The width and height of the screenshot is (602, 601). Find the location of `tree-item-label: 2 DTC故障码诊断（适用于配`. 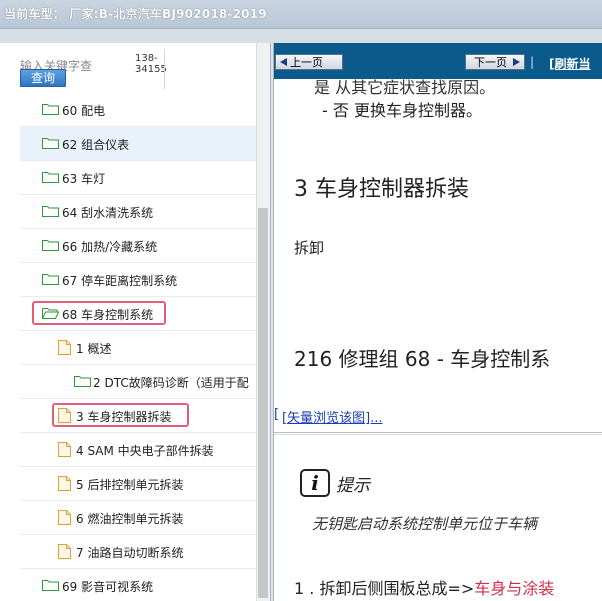

tree-item-label: 2 DTC故障码诊断（适用于配 is located at coordinates (171, 383).